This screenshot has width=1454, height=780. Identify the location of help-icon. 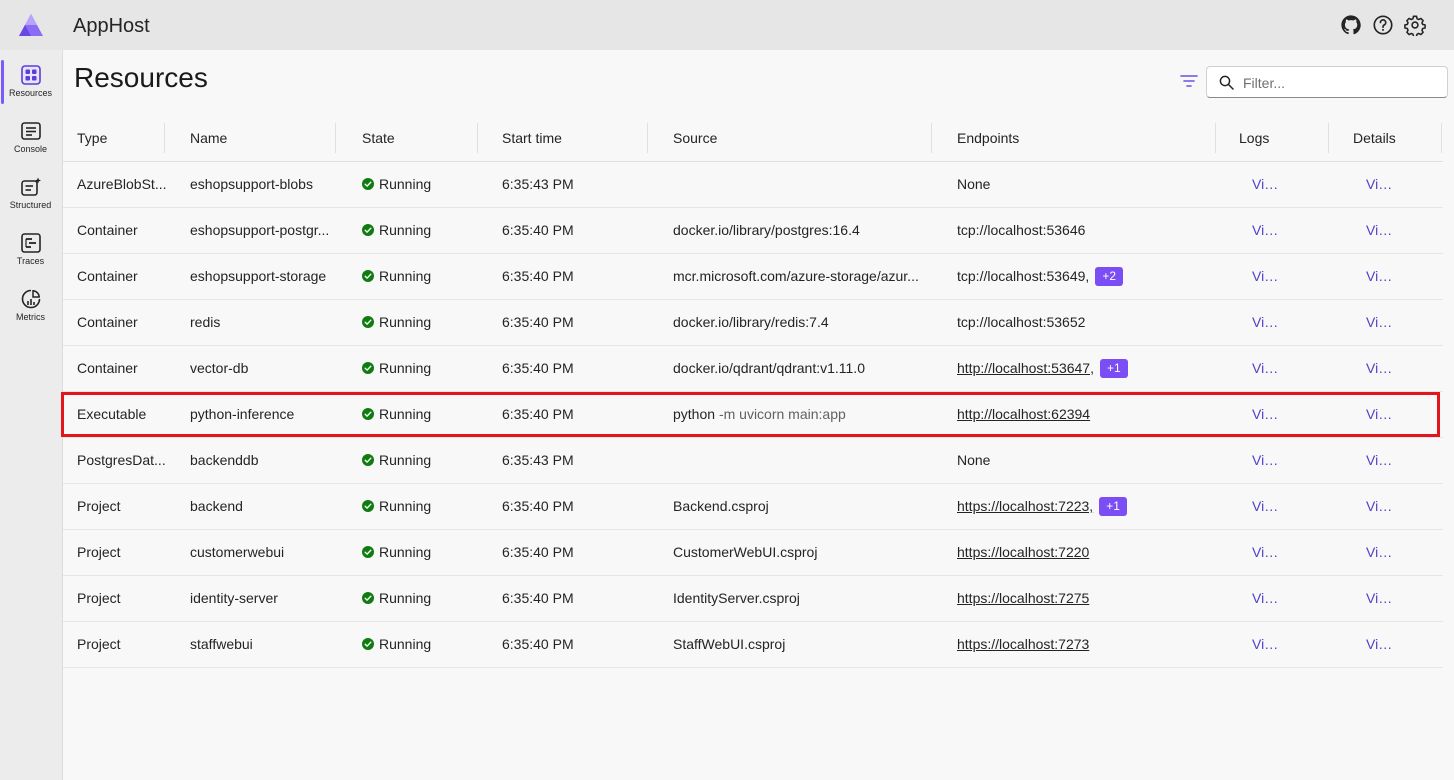
(1383, 25).